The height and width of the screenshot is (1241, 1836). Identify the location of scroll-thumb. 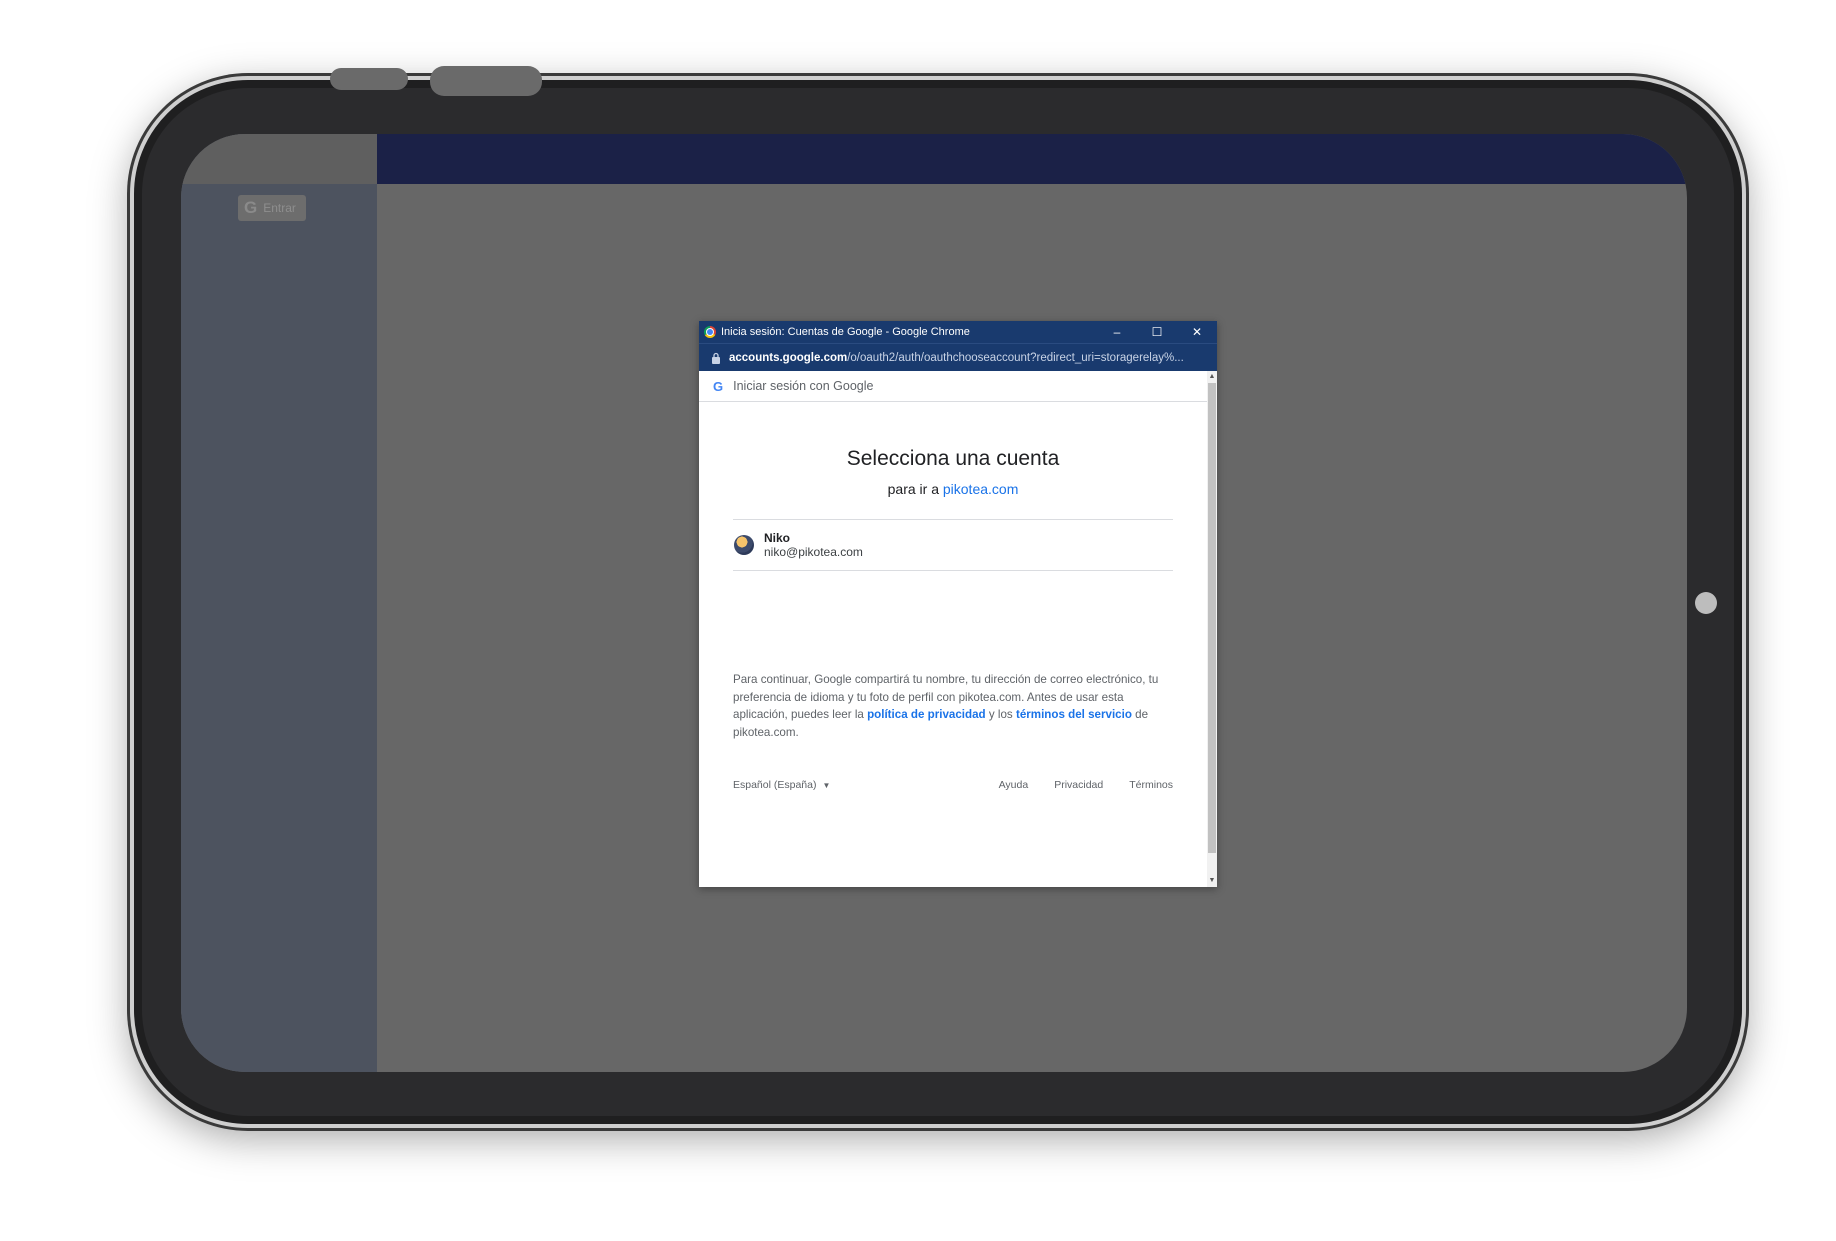
(1212, 618).